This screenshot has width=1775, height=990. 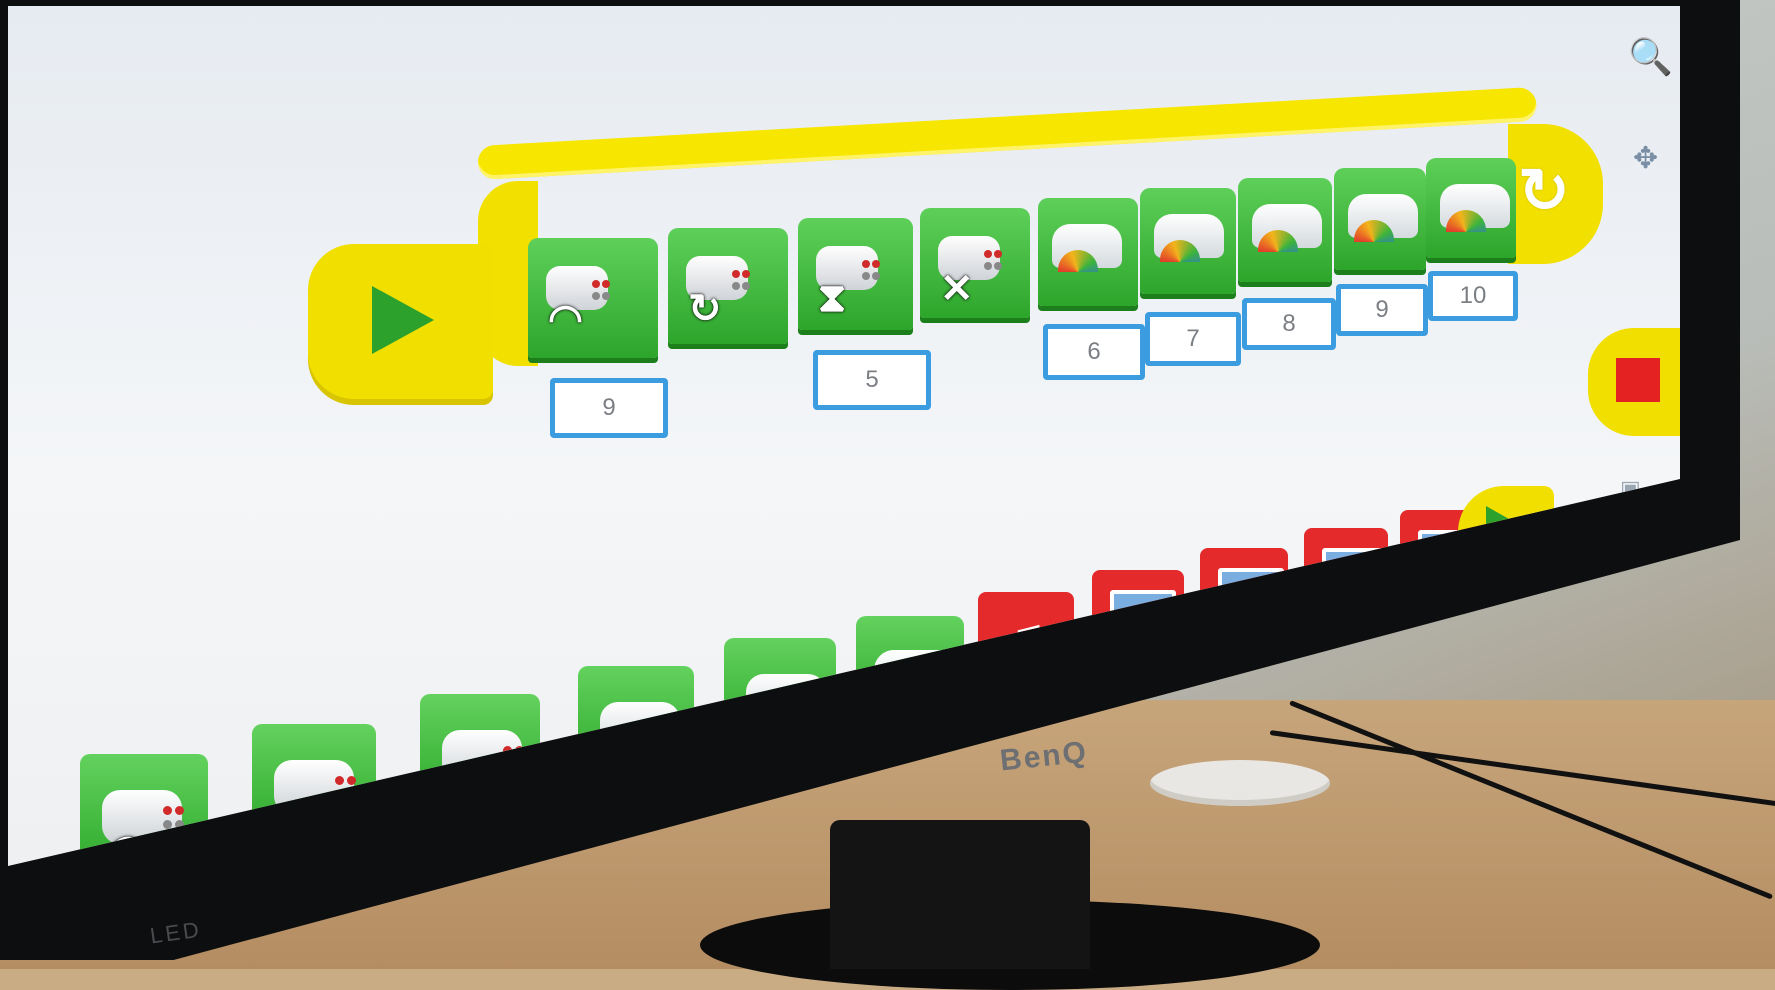 I want to click on repeat-loop-top, so click(x=1007, y=133).